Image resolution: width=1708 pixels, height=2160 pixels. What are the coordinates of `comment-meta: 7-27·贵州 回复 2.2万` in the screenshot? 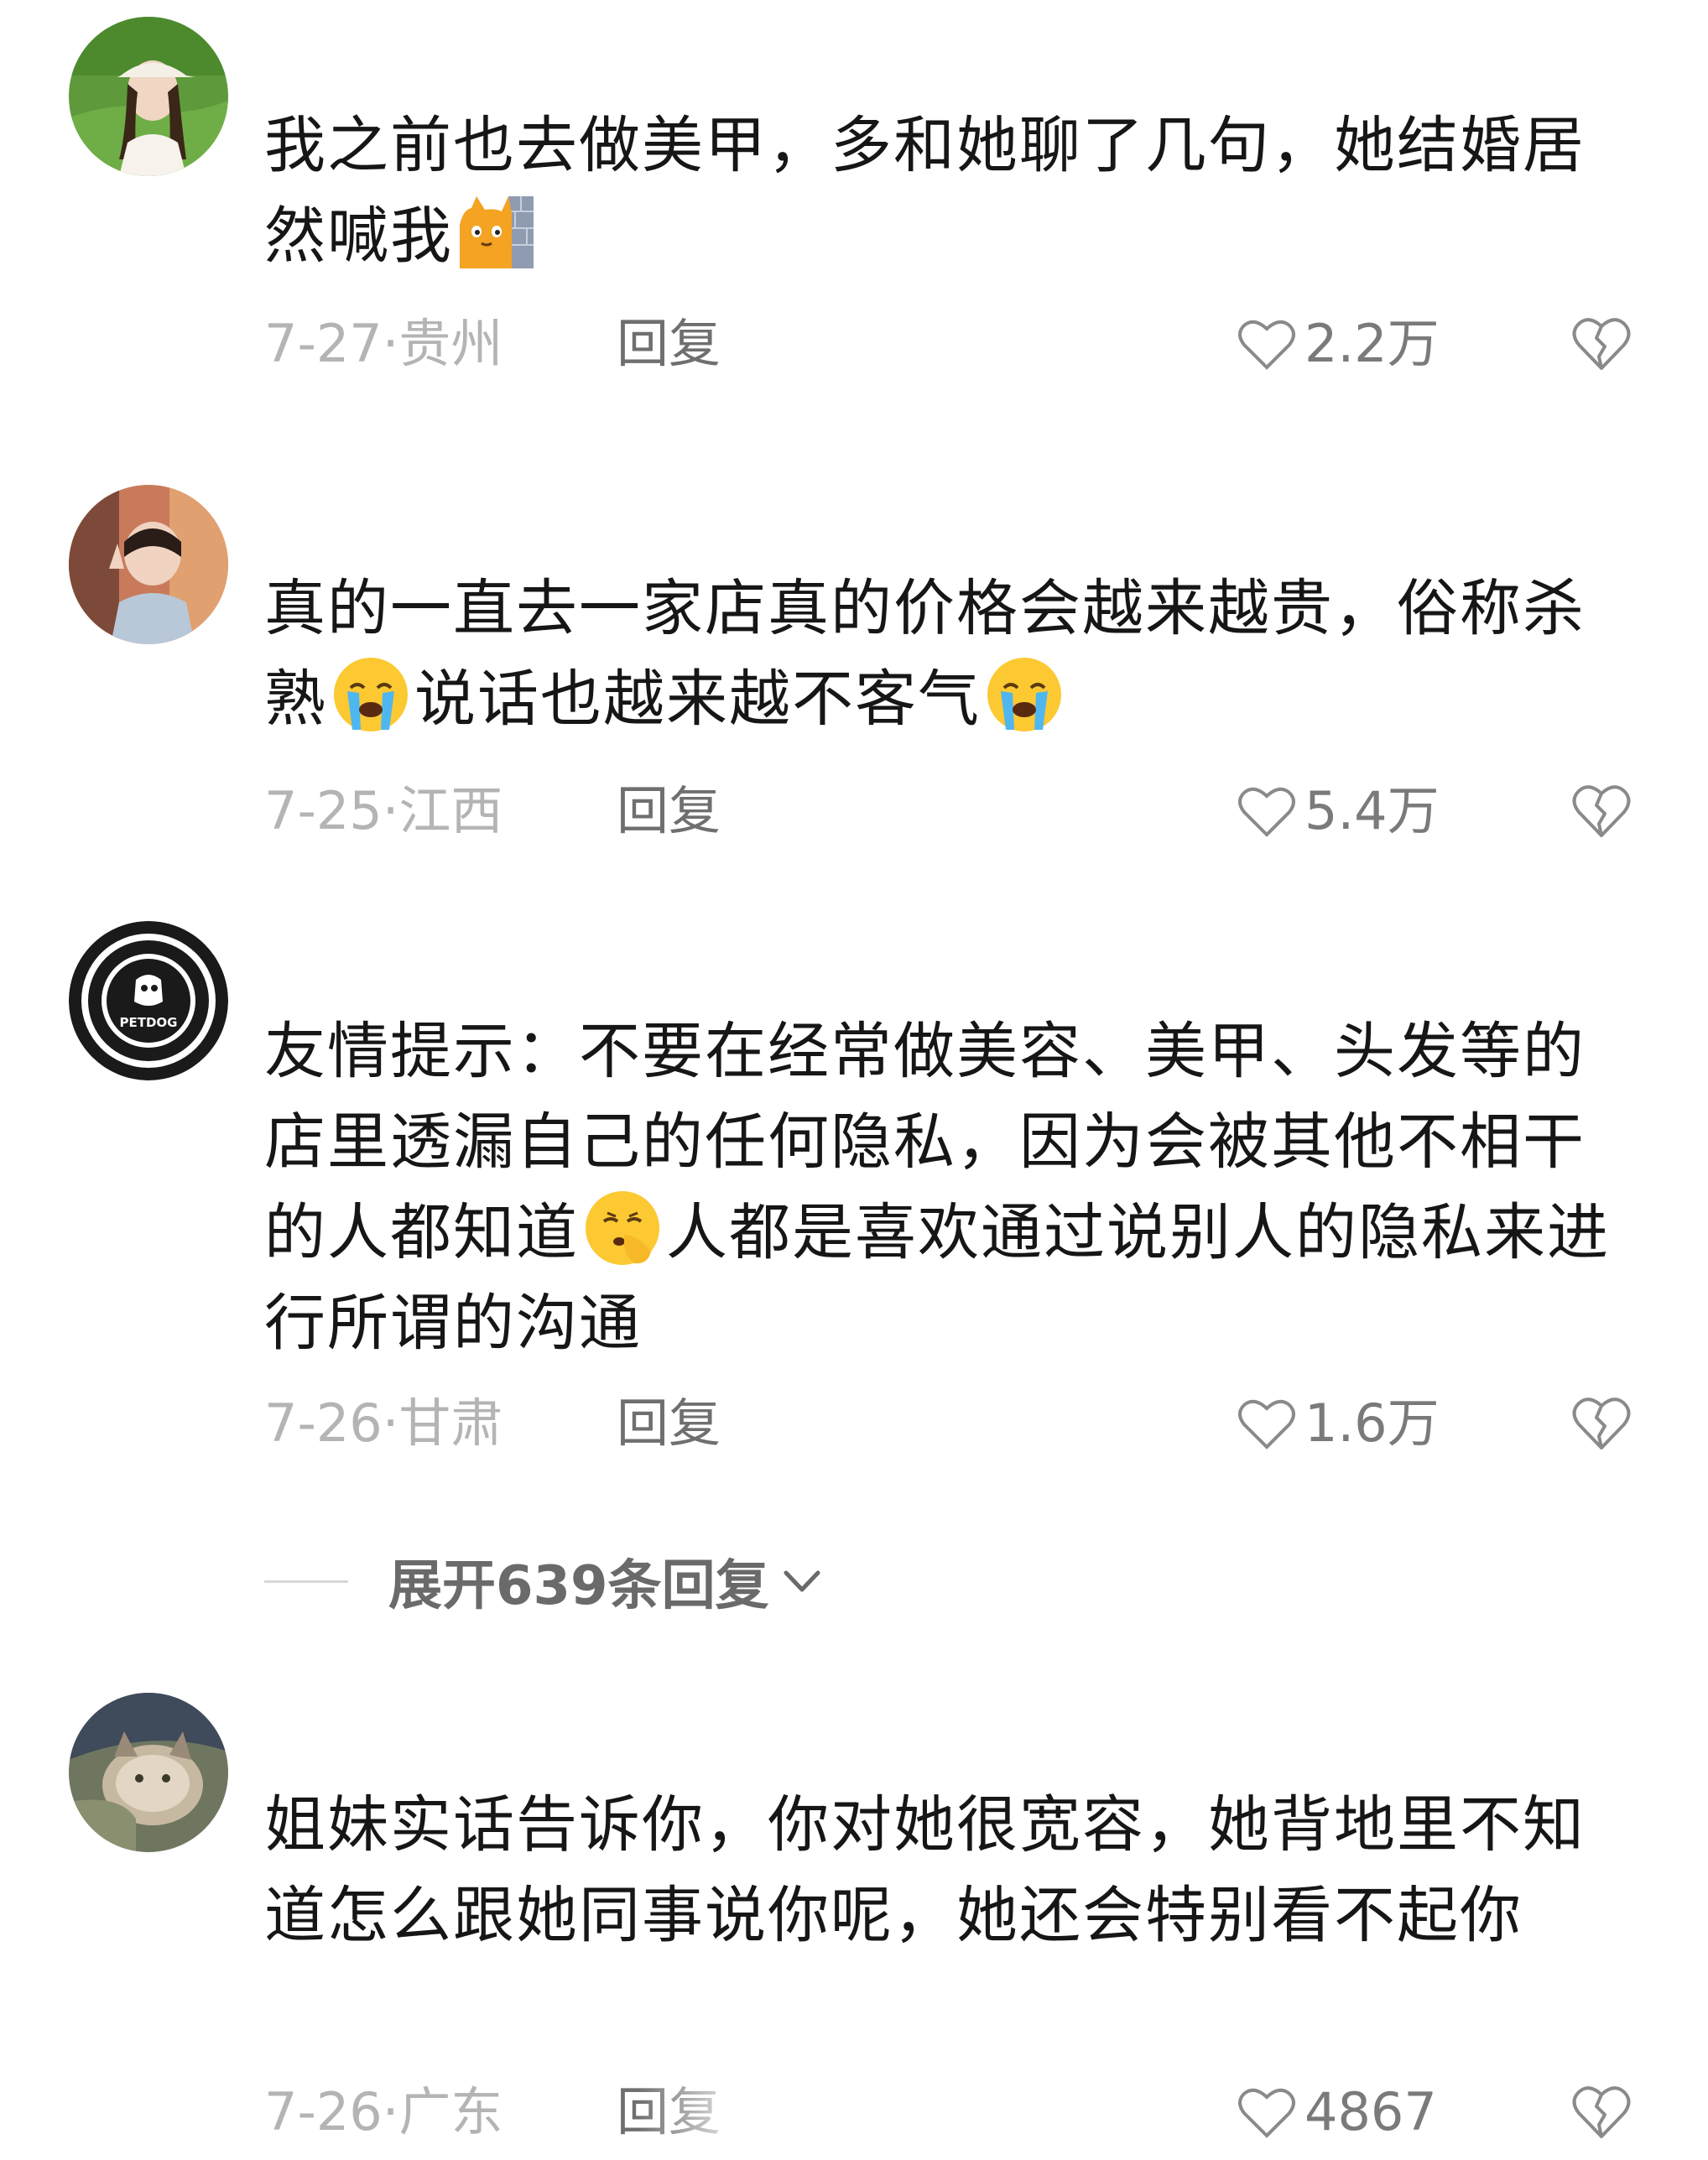 It's located at (960, 344).